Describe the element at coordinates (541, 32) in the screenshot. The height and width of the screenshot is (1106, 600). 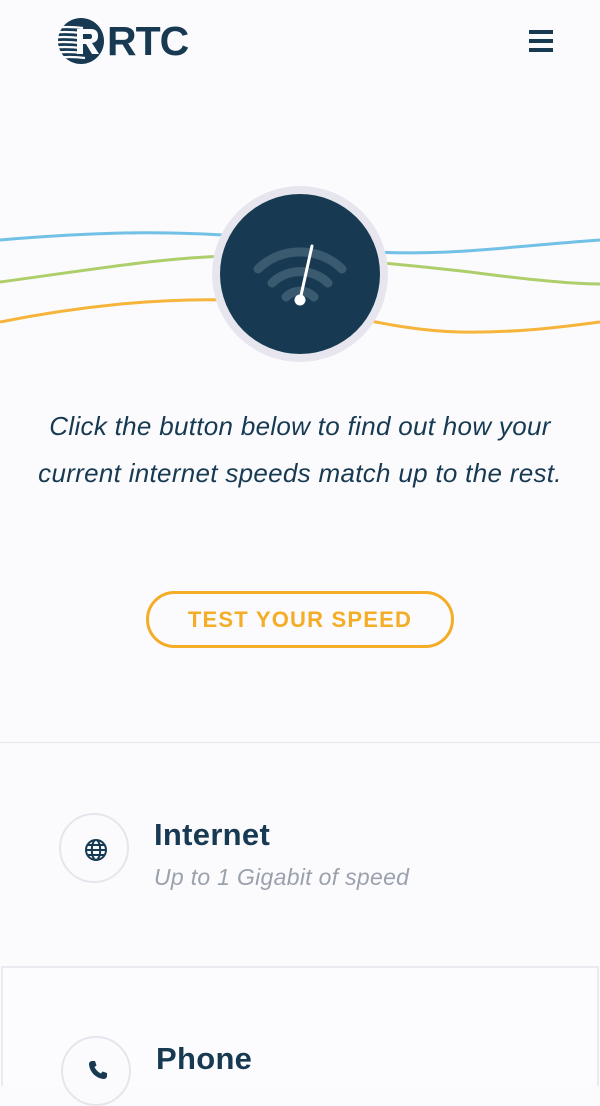
I see `hamburger-menu-icon` at that location.